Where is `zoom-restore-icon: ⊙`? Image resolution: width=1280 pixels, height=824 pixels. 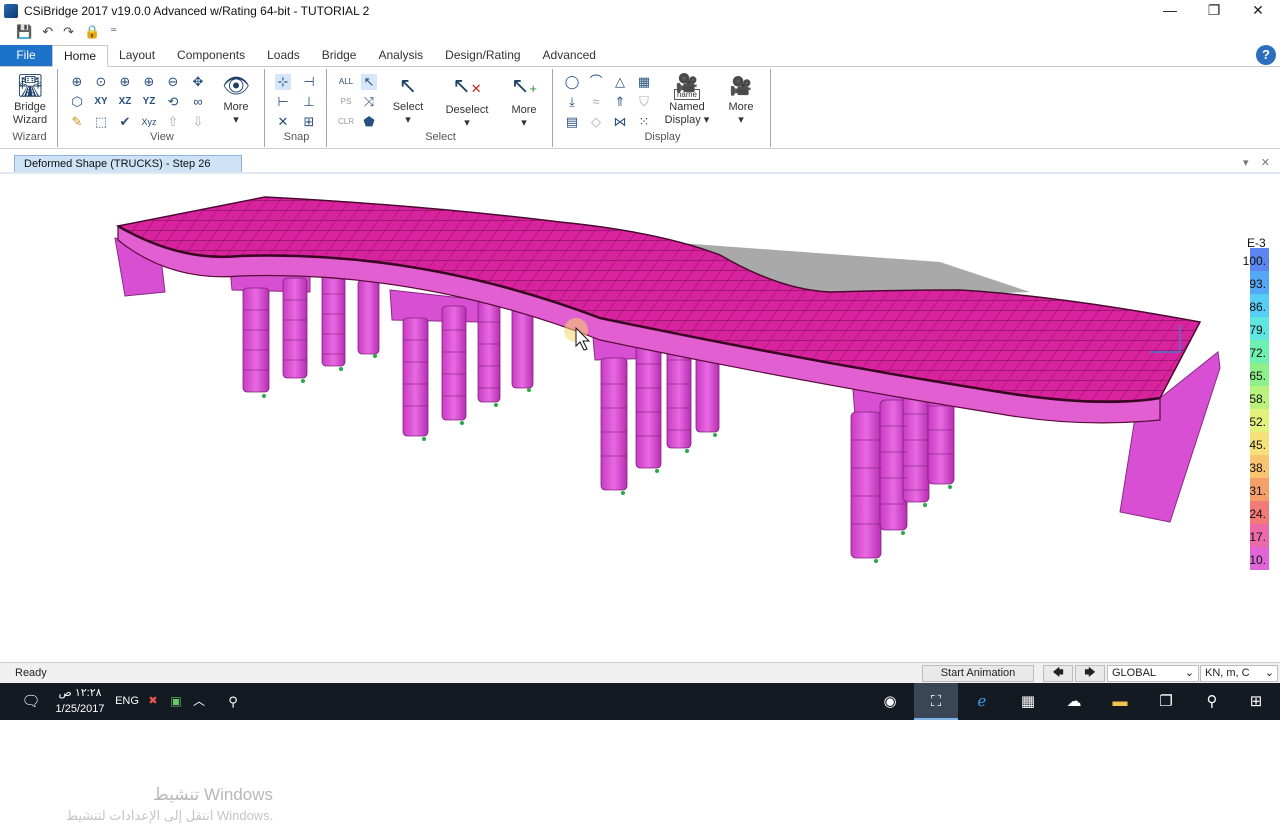
zoom-restore-icon: ⊙ is located at coordinates (101, 82).